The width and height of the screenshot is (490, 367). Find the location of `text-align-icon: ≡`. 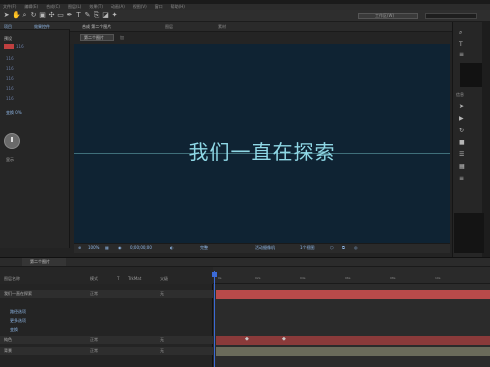

text-align-icon: ≡ is located at coordinates (462, 179).